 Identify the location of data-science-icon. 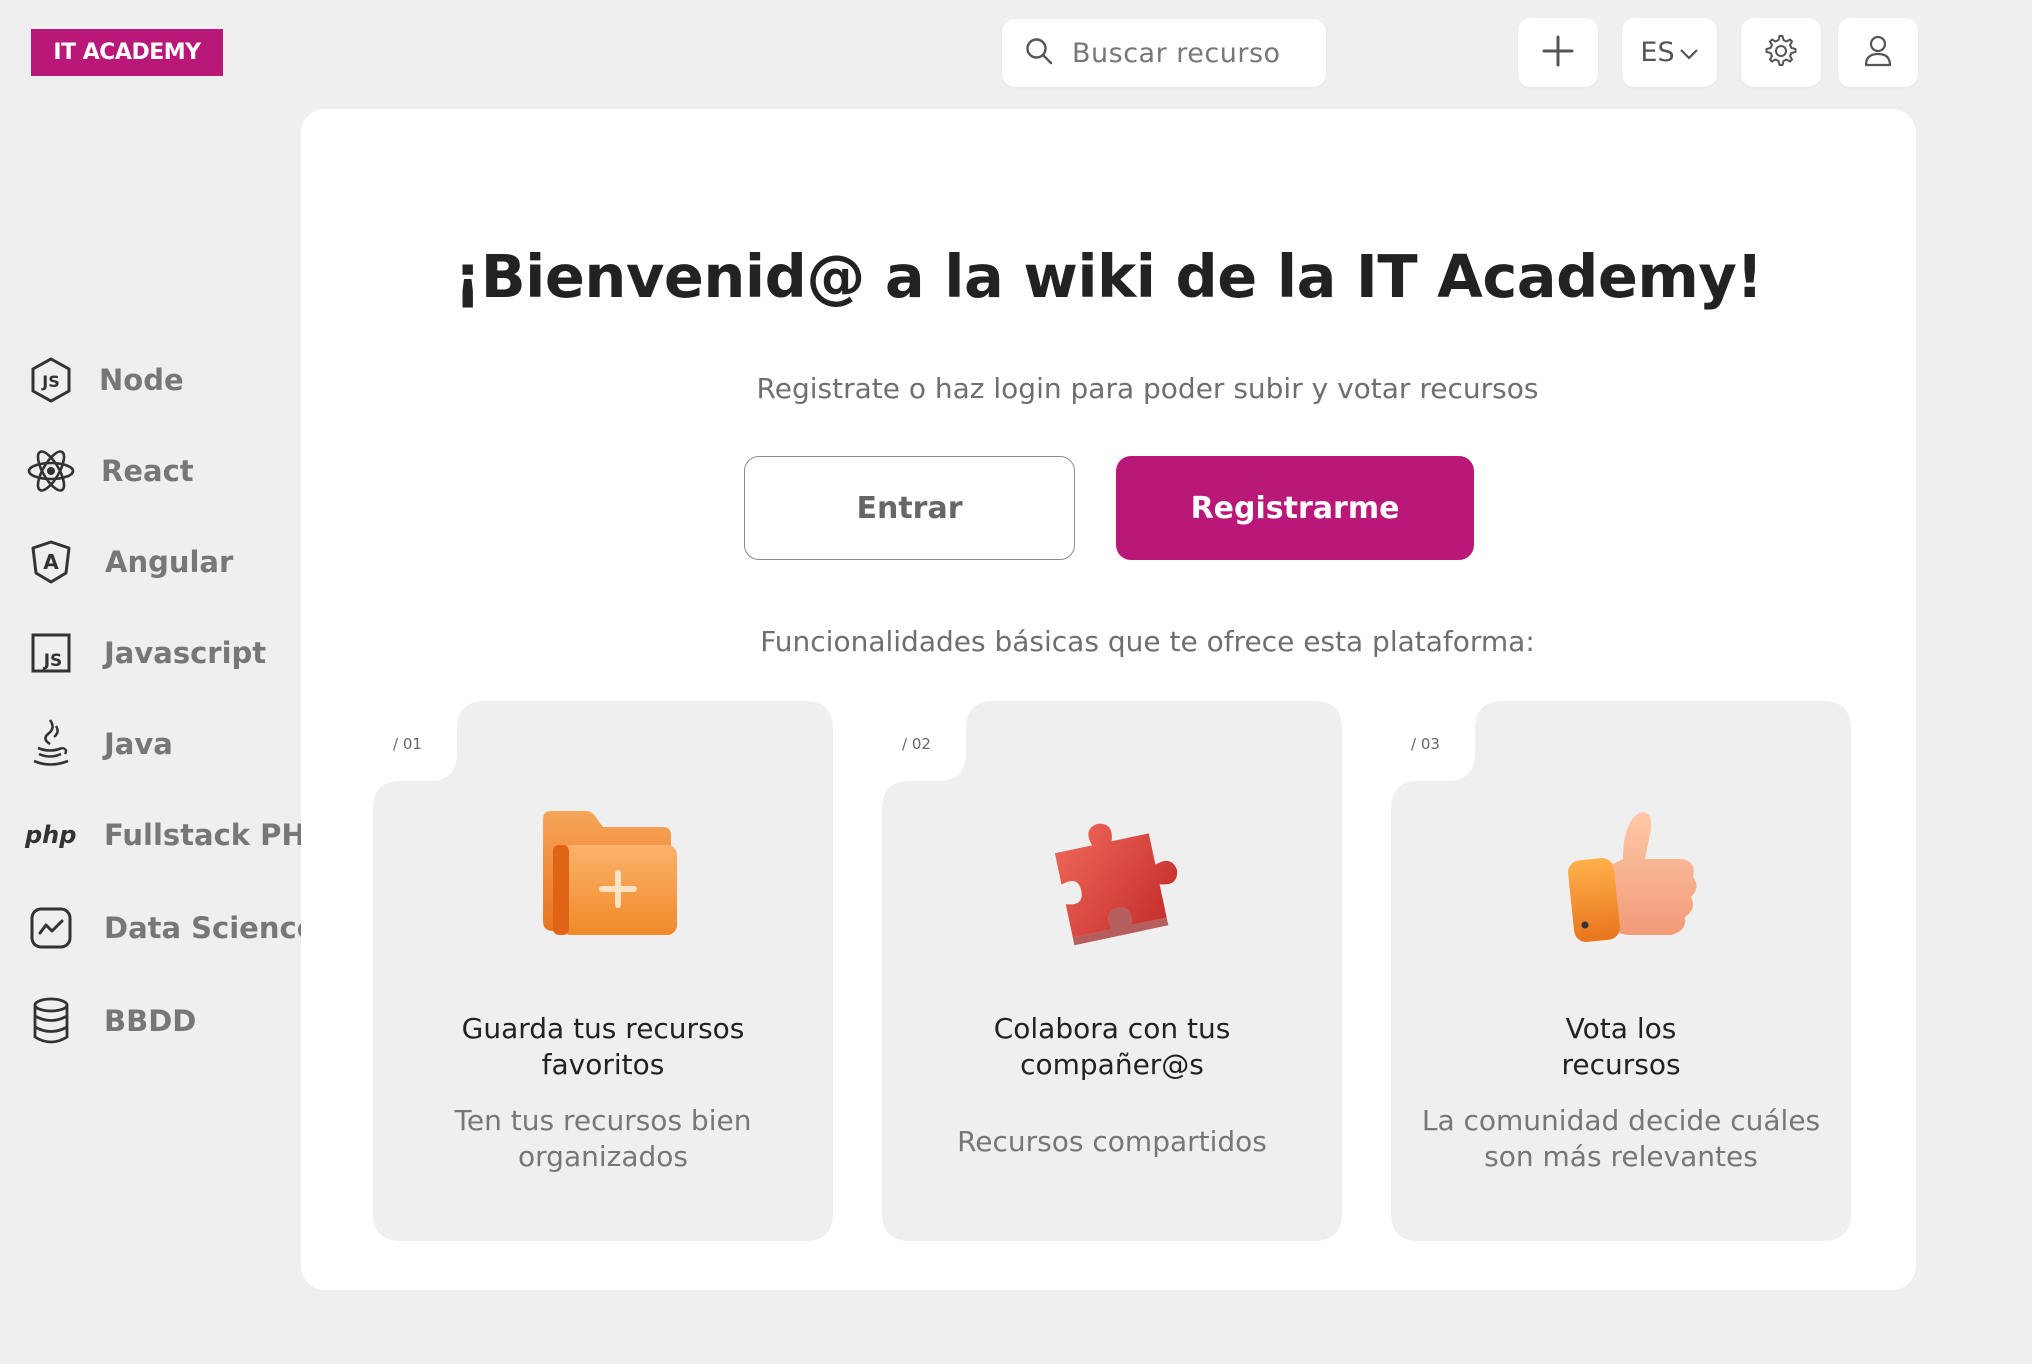
(51, 928).